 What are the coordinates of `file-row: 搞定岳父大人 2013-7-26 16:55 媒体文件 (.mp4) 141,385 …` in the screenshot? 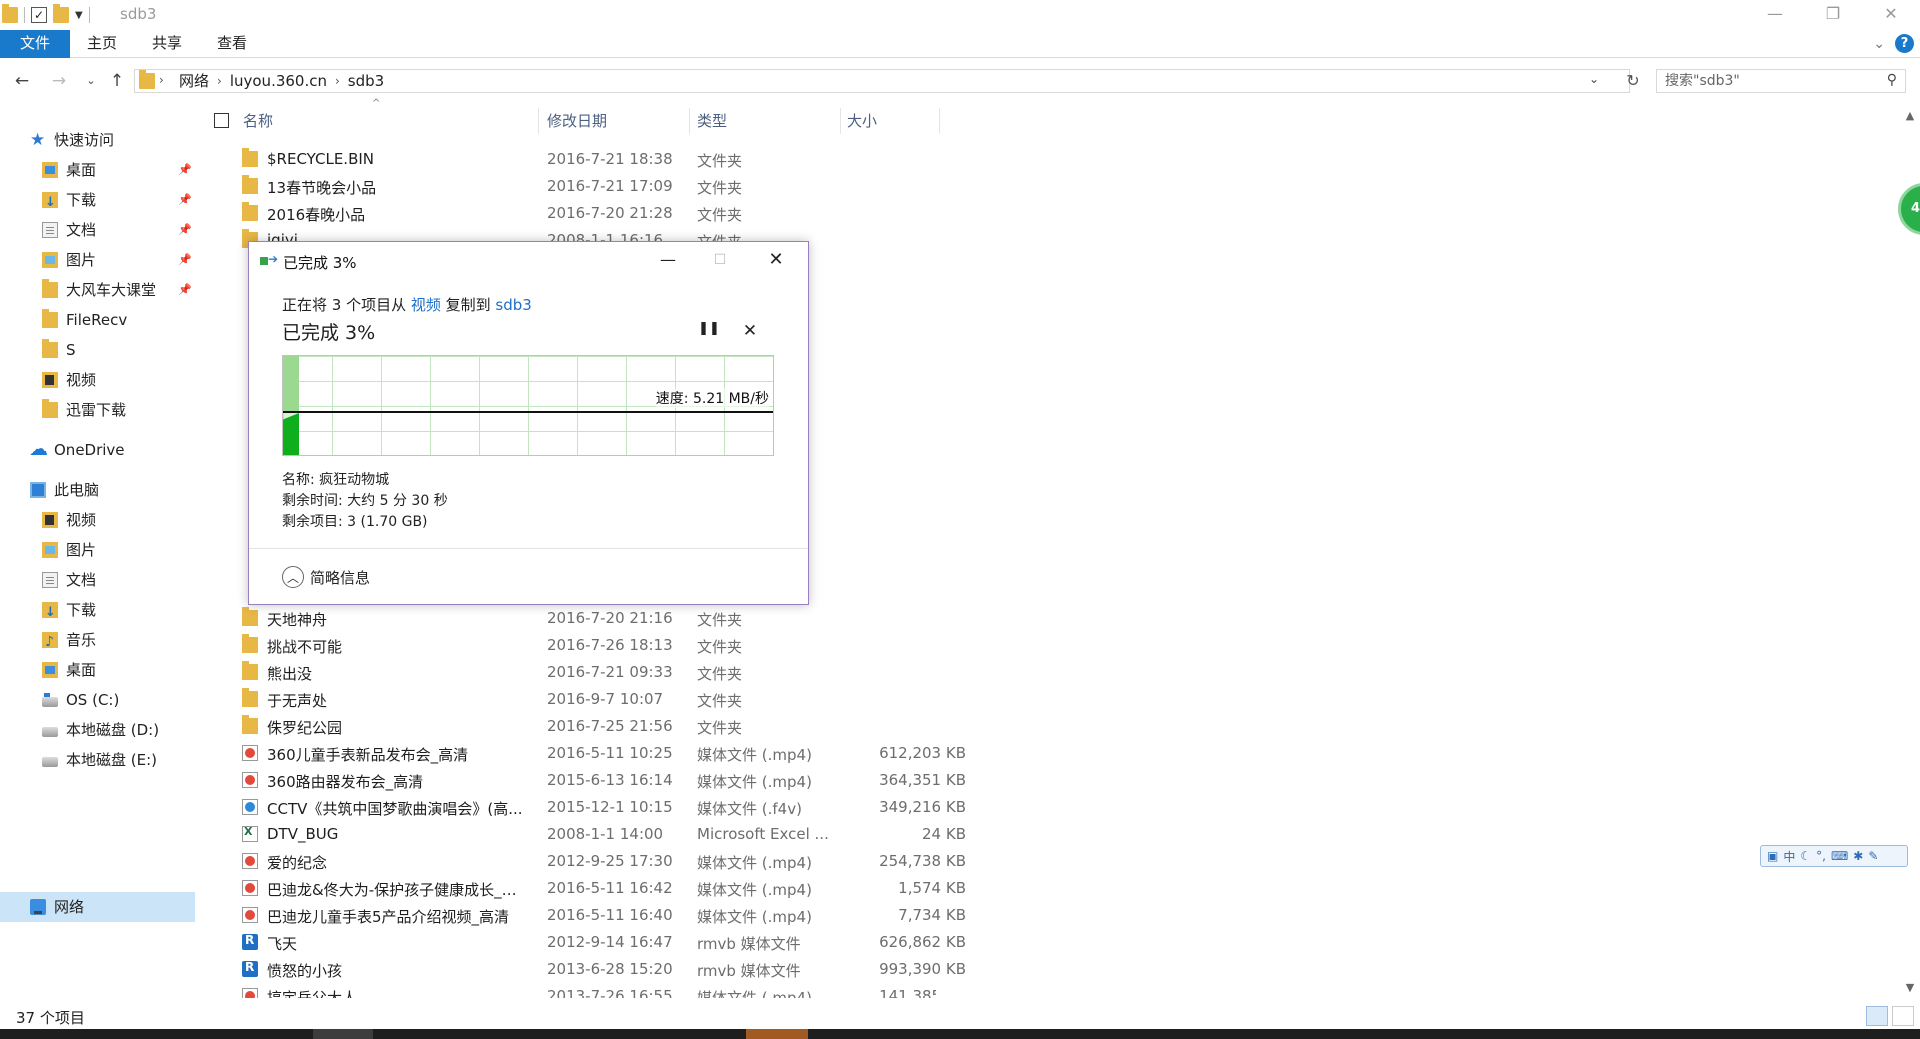 It's located at (586, 990).